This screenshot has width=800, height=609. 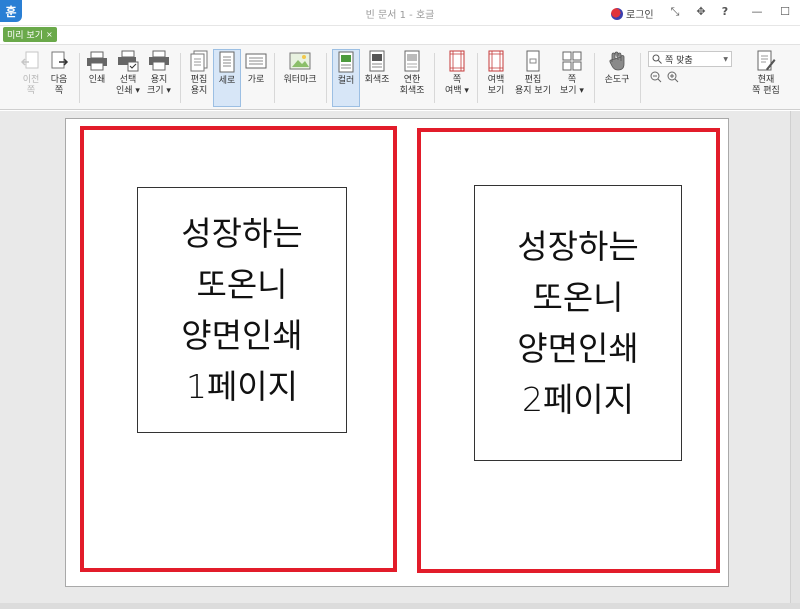 I want to click on vertical-scrollbar, so click(x=795, y=360).